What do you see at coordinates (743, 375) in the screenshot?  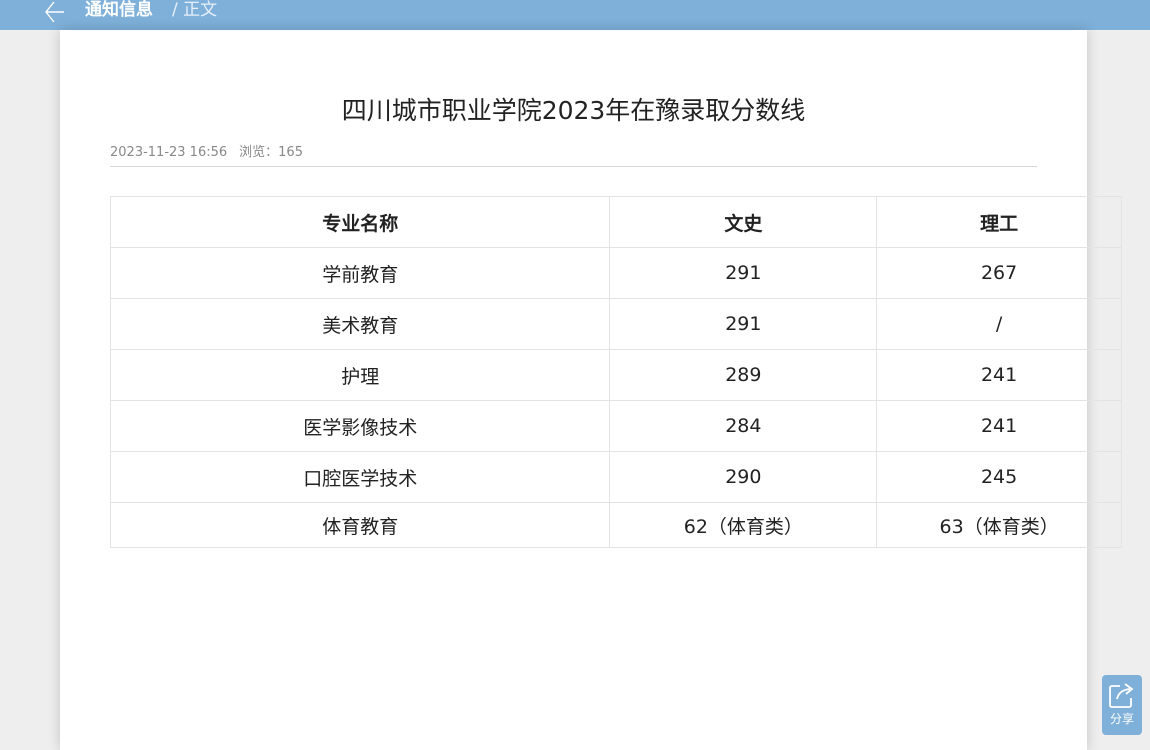 I see `liberal-arts-score-cell: 289` at bounding box center [743, 375].